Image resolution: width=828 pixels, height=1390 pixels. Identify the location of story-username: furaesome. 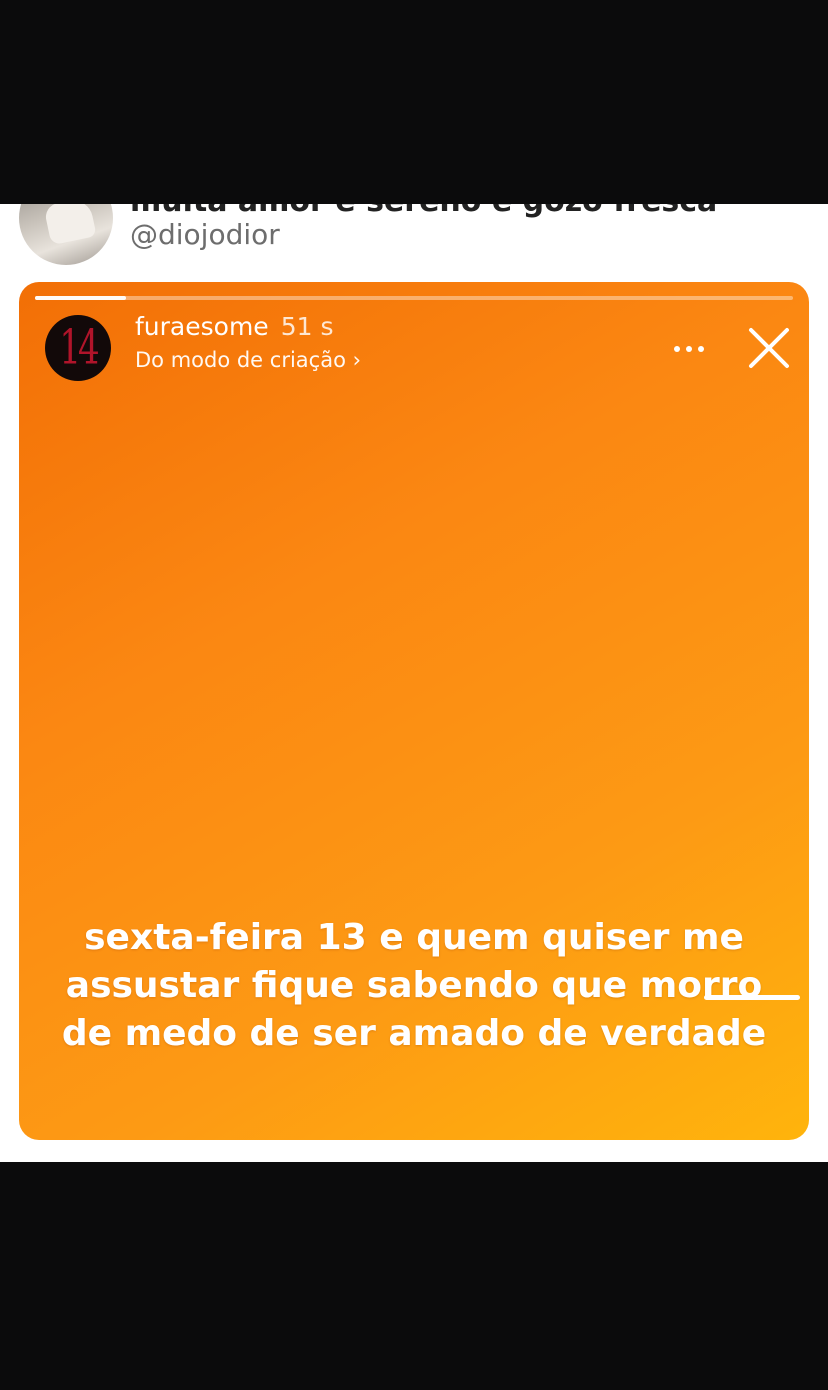
(202, 326).